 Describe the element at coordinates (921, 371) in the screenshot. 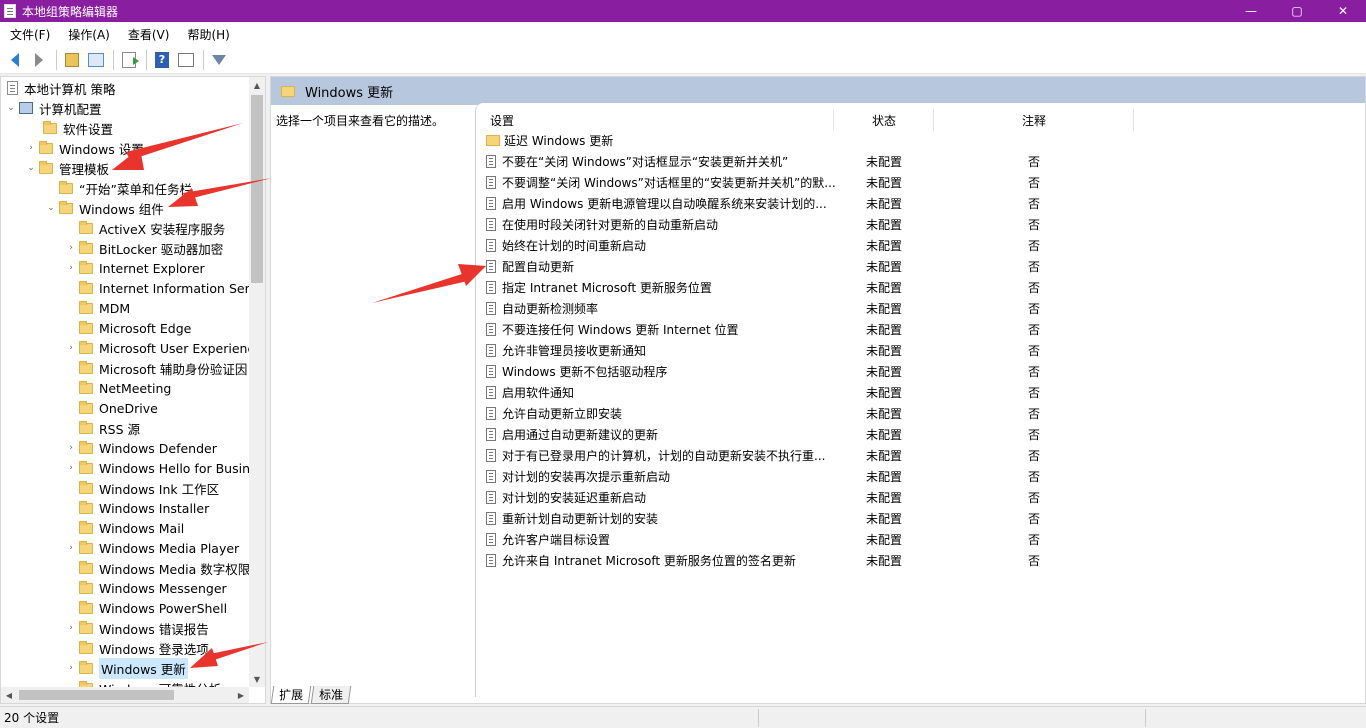

I see `list-item: Windows 更新不包括驱动程序 未配置 否` at that location.